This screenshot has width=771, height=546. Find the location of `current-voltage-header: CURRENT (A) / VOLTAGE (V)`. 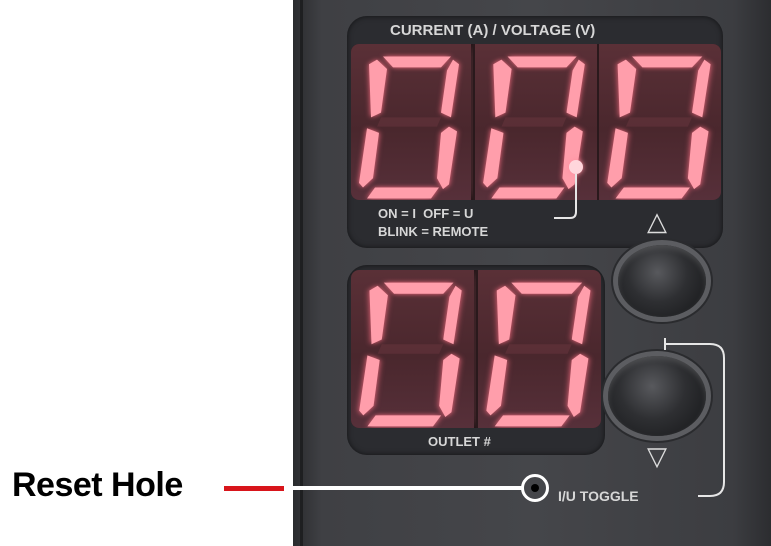

current-voltage-header: CURRENT (A) / VOLTAGE (V) is located at coordinates (493, 30).